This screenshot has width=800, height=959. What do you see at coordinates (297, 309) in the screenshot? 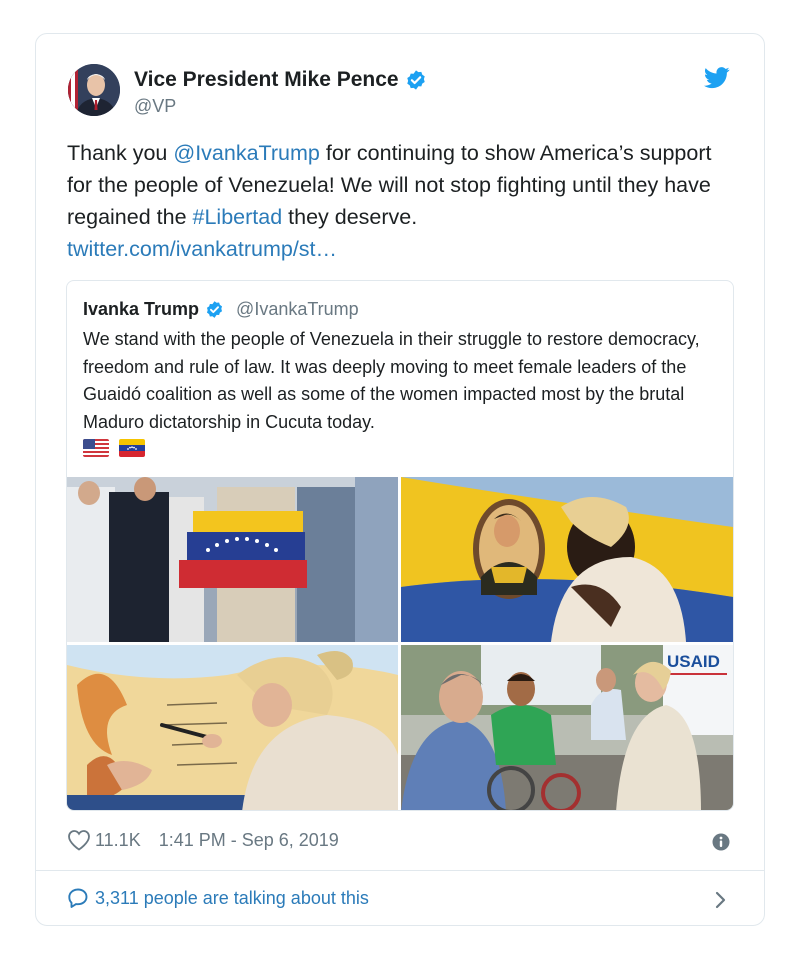
I see `quoted-author-handle: @IvankaTrump` at bounding box center [297, 309].